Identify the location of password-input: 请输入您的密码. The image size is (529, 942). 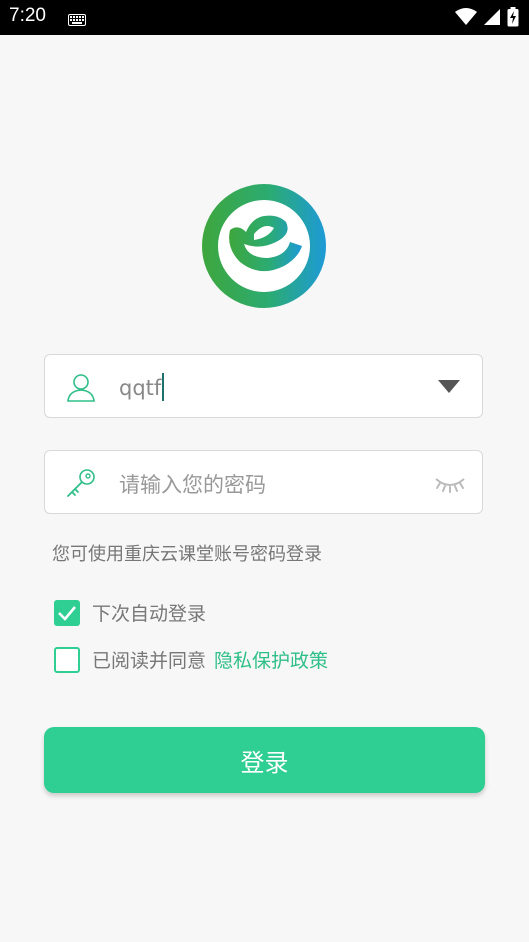
(192, 484).